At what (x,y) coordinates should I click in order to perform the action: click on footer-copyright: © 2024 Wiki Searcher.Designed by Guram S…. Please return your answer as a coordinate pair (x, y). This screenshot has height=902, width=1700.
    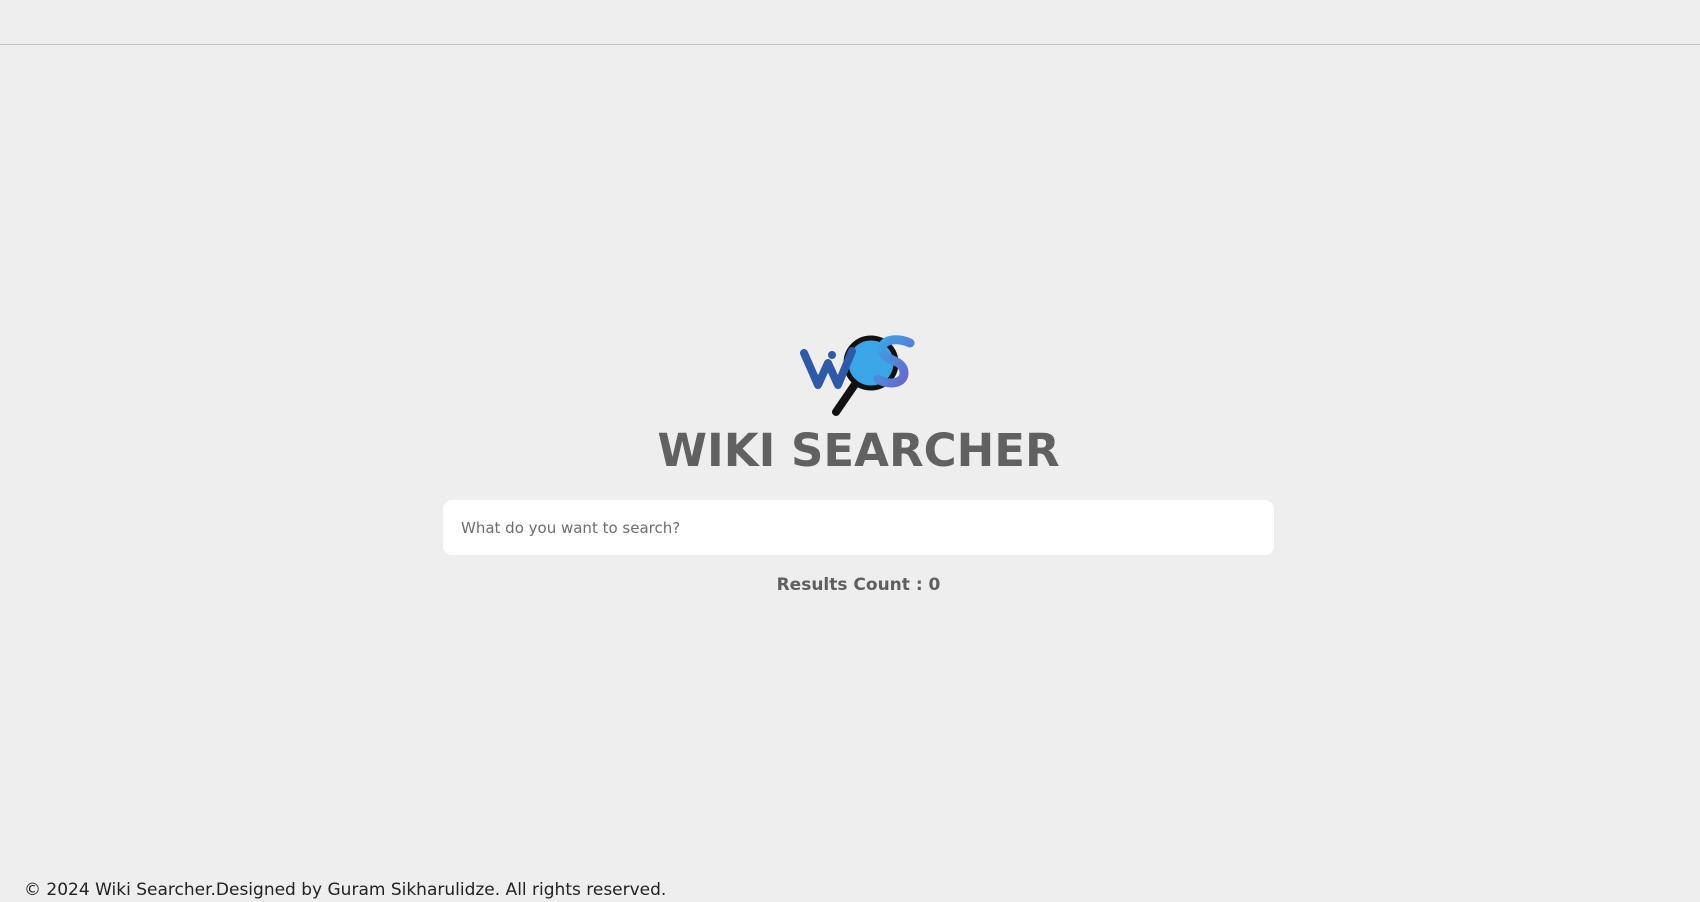
    Looking at the image, I should click on (345, 890).